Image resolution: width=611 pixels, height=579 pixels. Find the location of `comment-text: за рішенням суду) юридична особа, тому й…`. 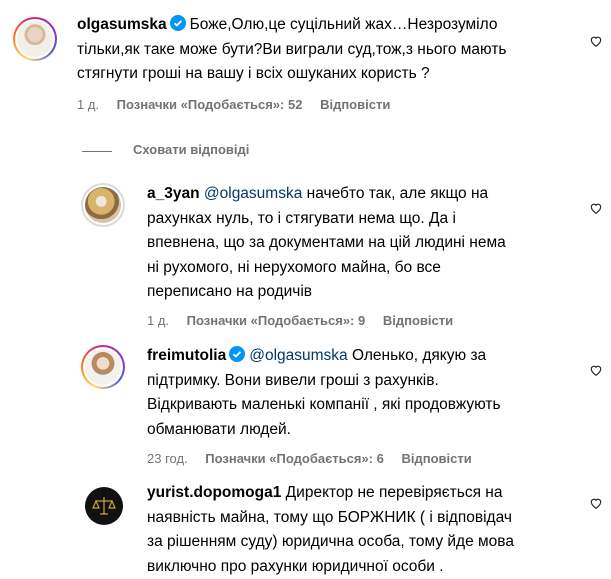

comment-text: за рішенням суду) юридична особа, тому й… is located at coordinates (330, 541).